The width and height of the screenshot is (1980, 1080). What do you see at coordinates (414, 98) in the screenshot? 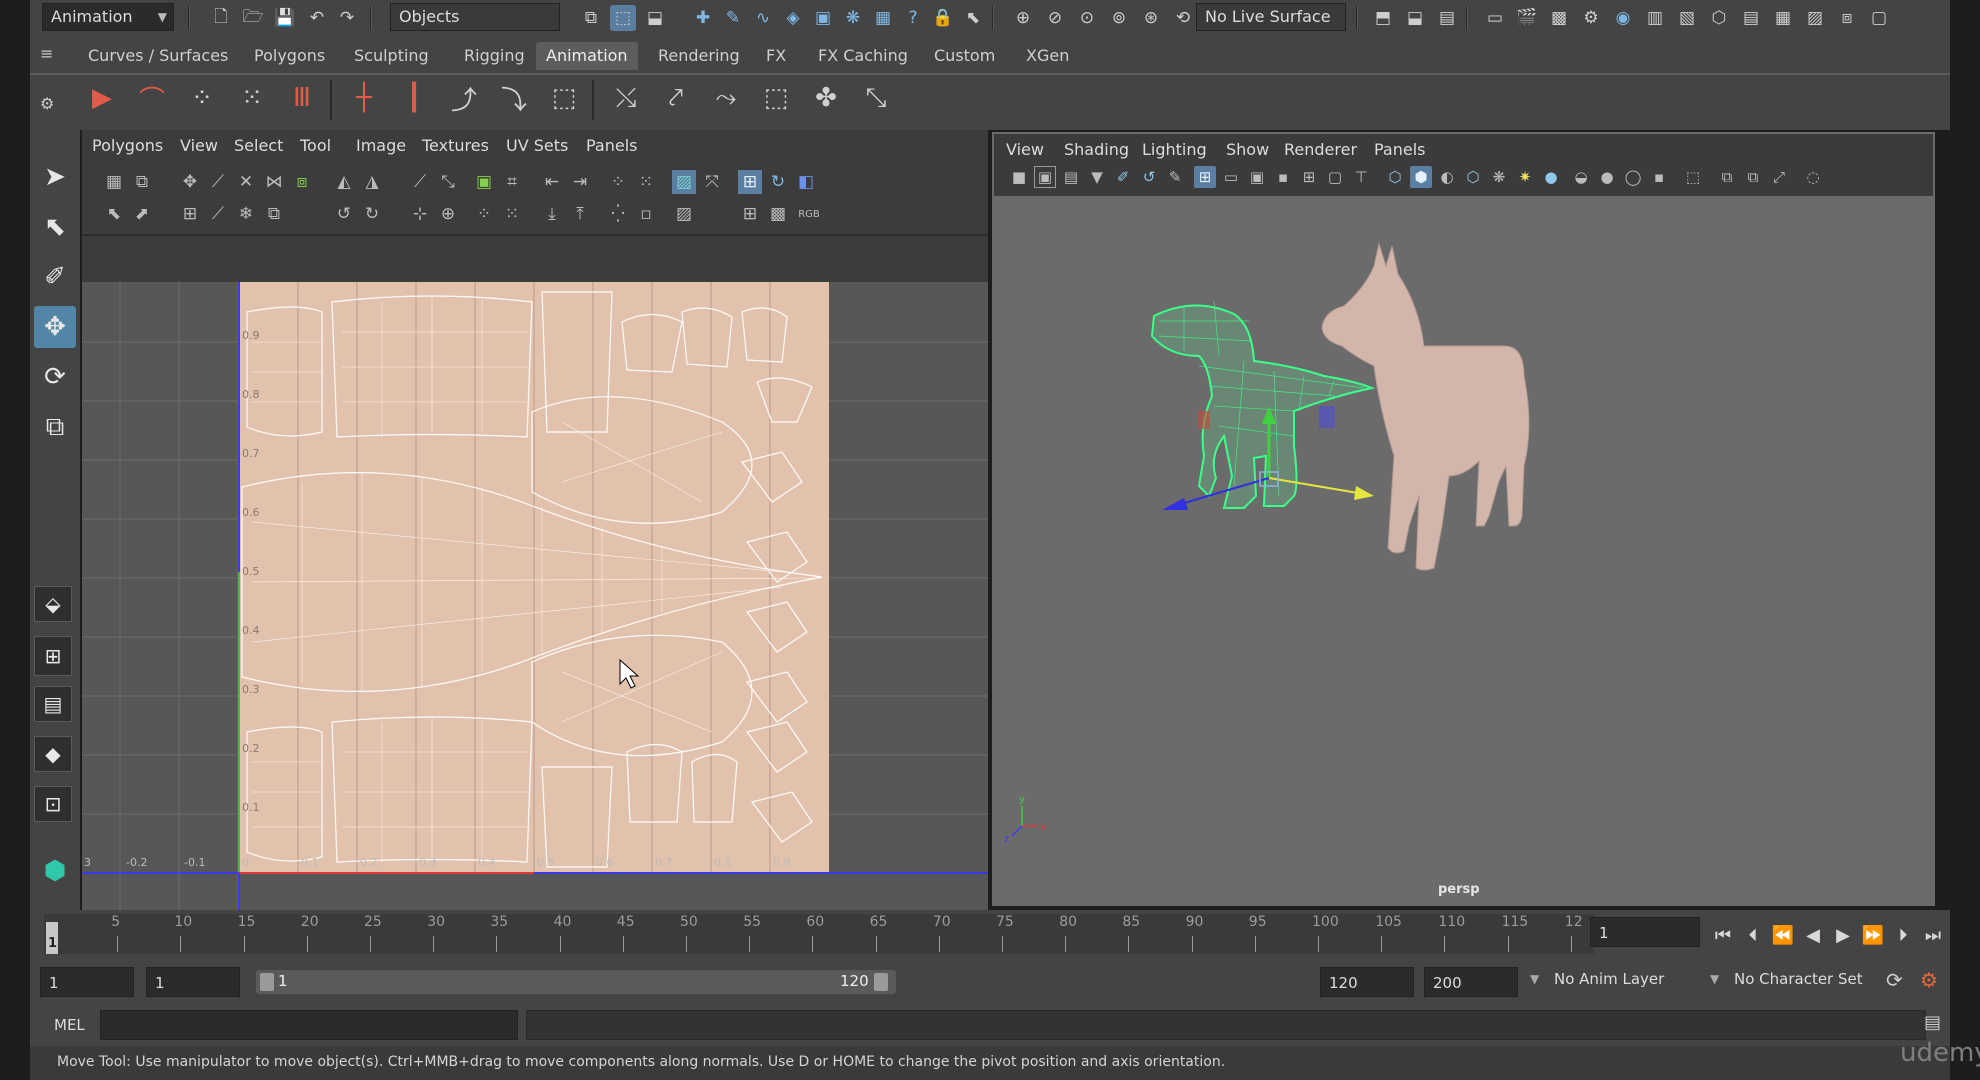
I see `insert-joint-icon: ┃` at bounding box center [414, 98].